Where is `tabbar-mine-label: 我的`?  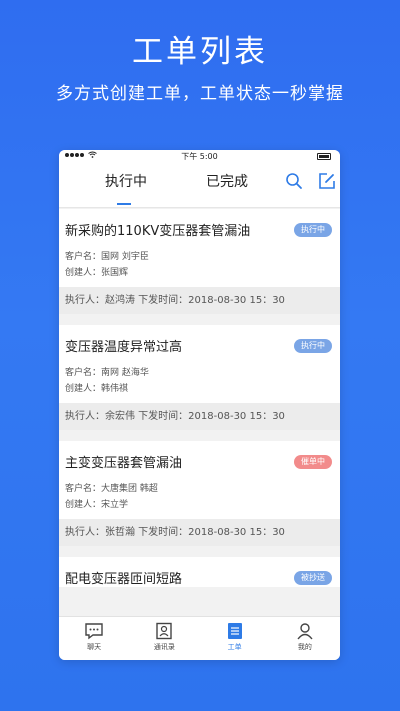
tabbar-mine-label: 我的 is located at coordinates (304, 647).